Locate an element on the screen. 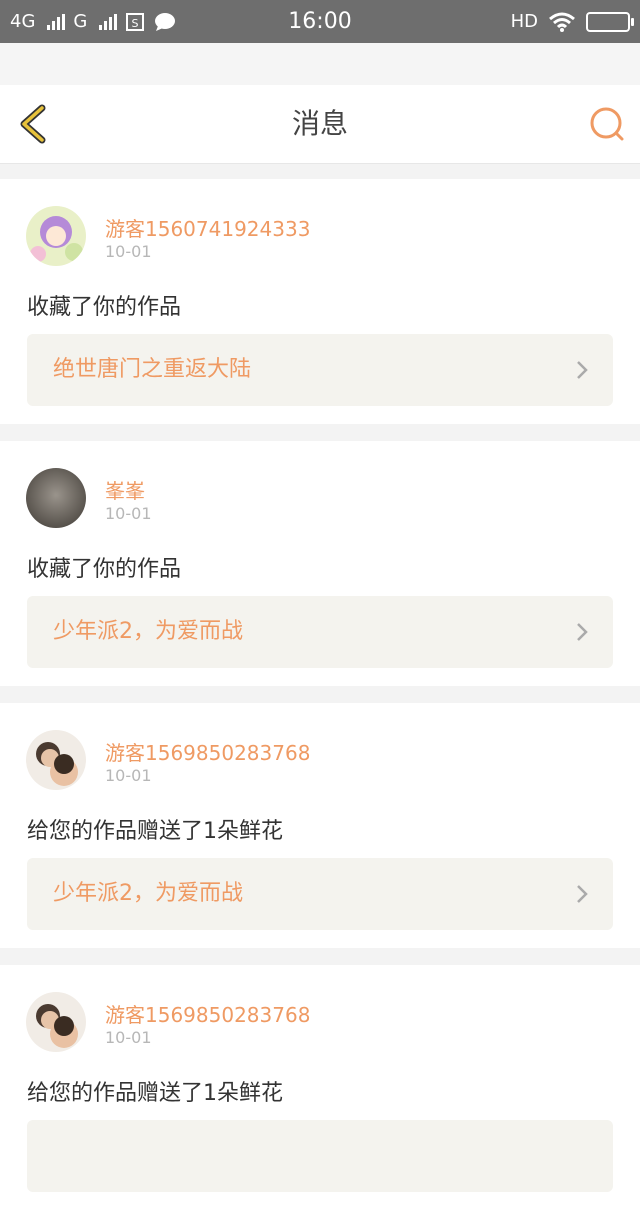 The height and width of the screenshot is (1210, 640). search-icon is located at coordinates (607, 124).